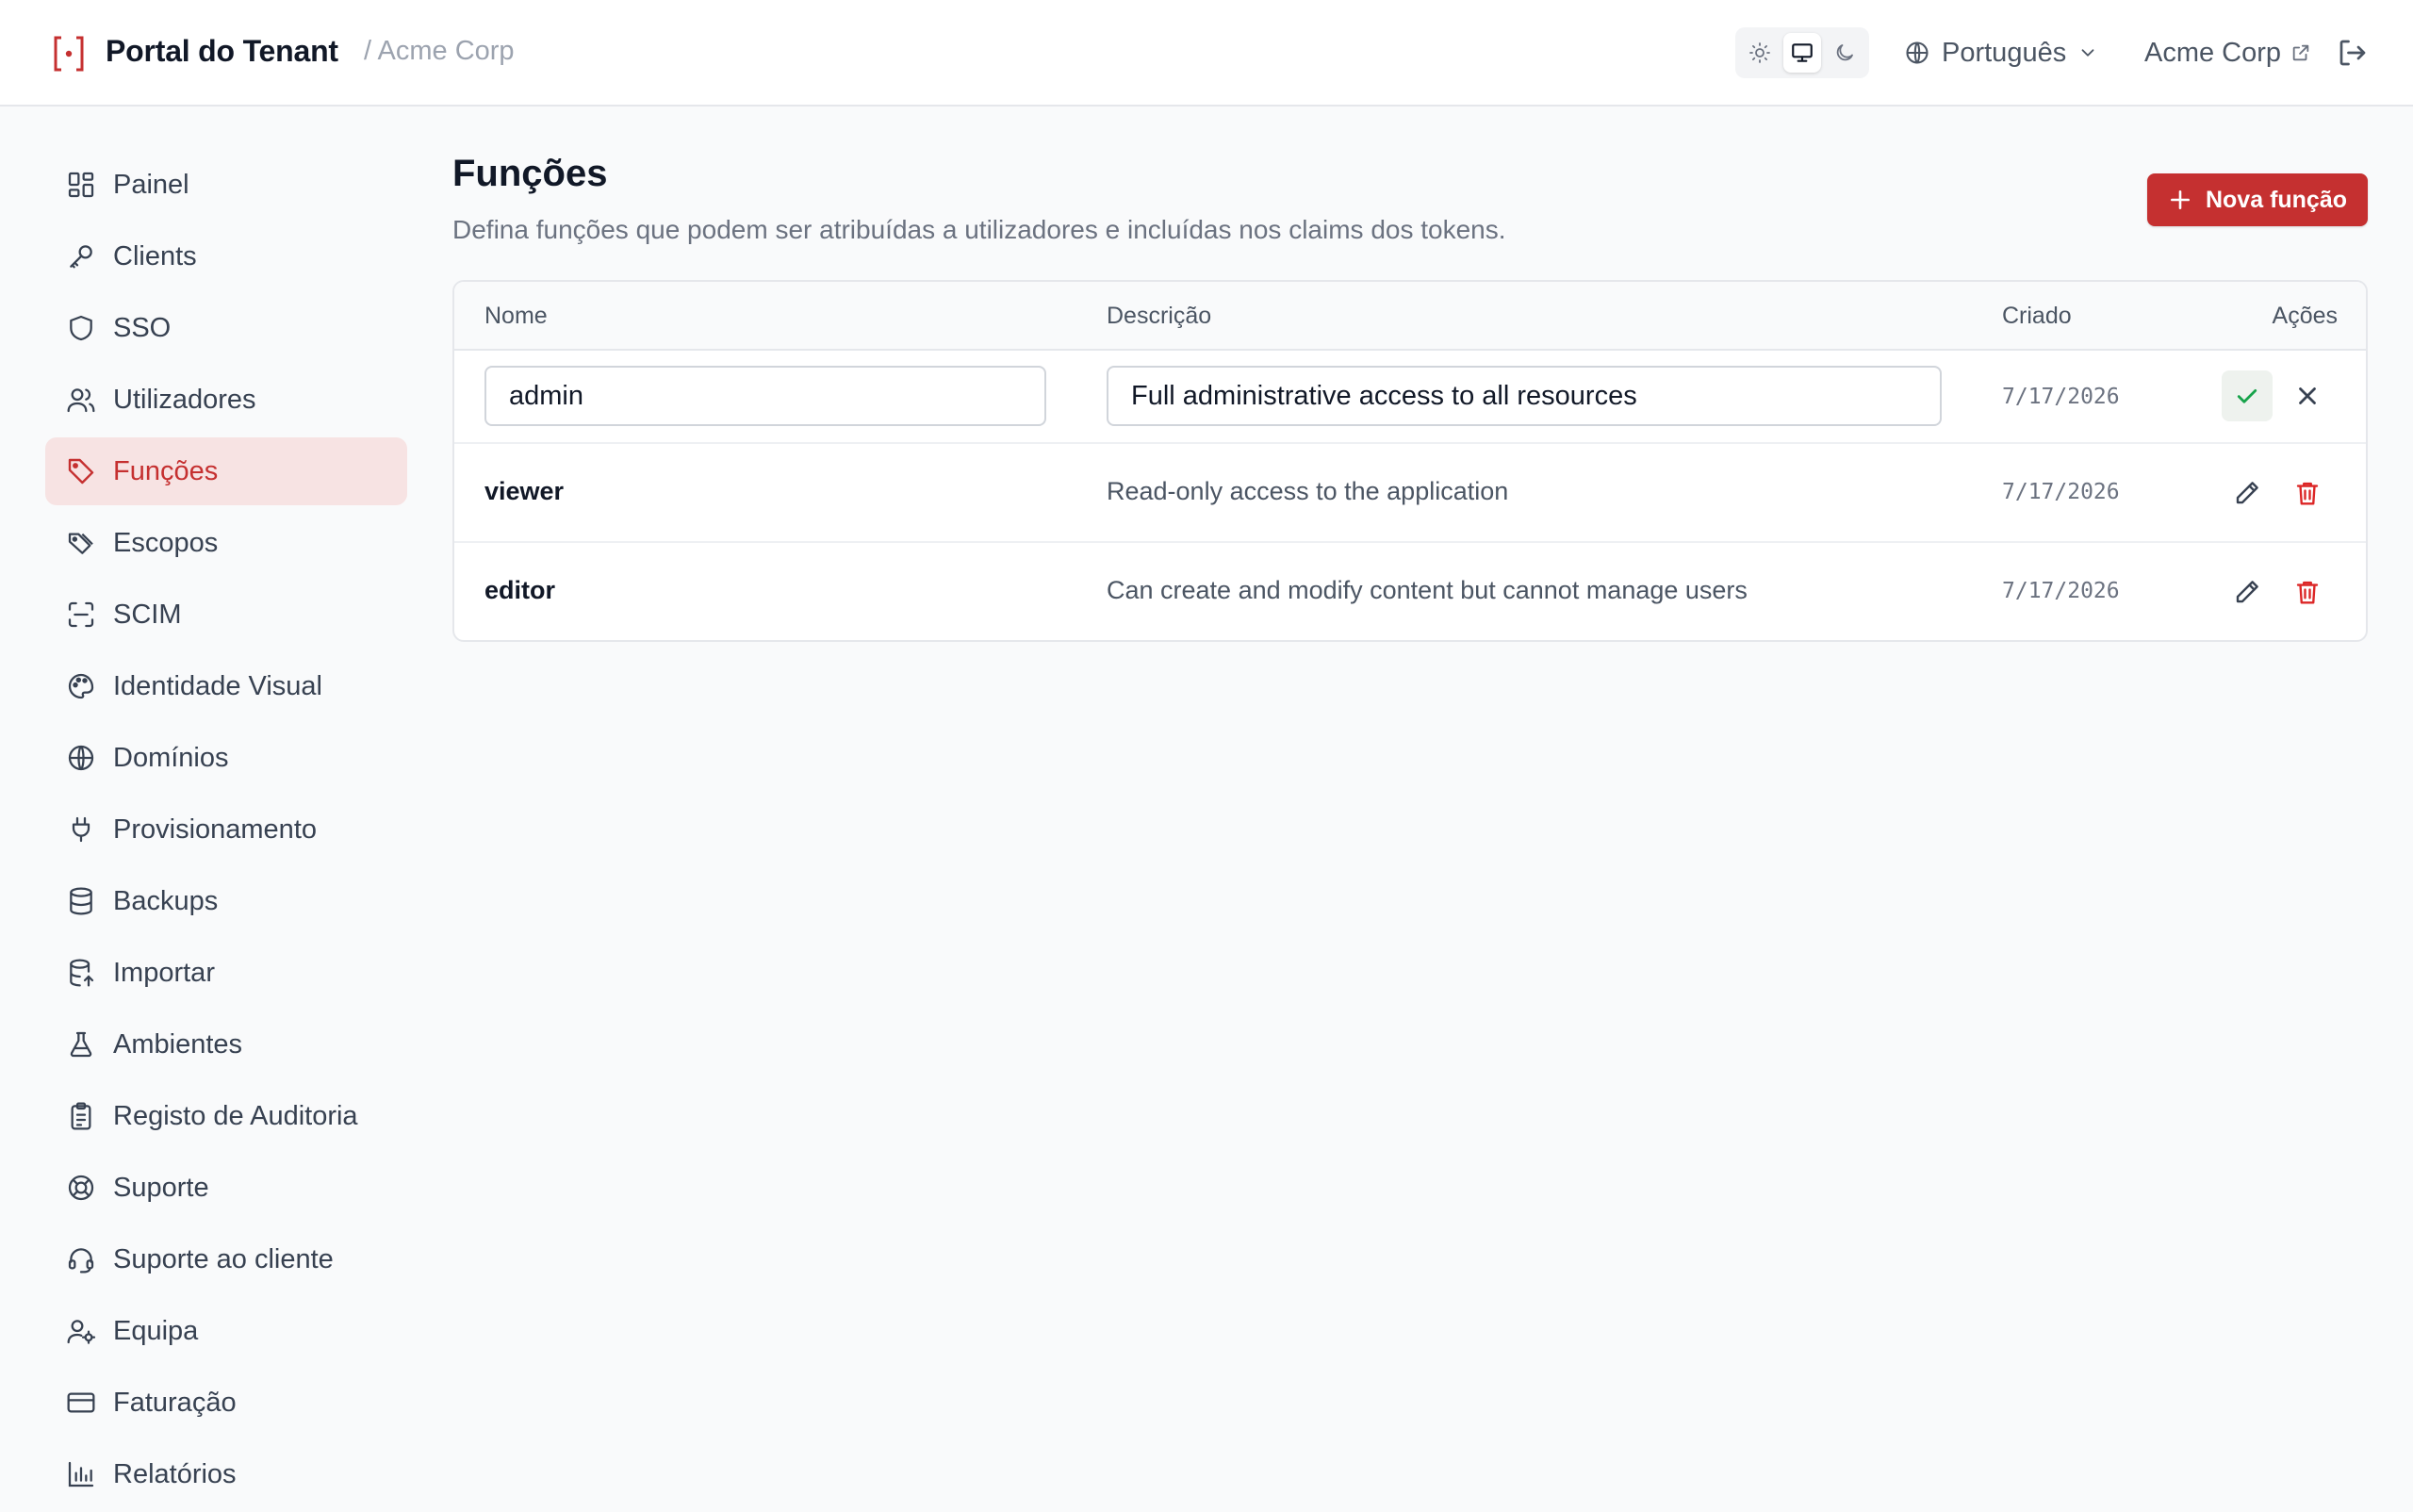 The width and height of the screenshot is (2413, 1512). Describe the element at coordinates (2353, 53) in the screenshot. I see `logout-icon` at that location.